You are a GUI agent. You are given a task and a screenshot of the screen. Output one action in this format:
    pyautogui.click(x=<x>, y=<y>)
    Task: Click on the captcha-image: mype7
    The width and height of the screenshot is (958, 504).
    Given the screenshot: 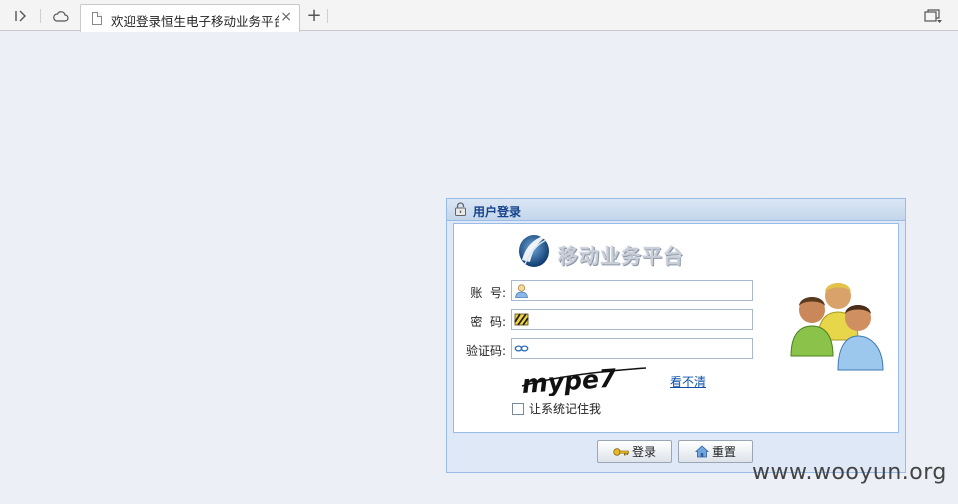 What is the action you would take?
    pyautogui.click(x=585, y=381)
    